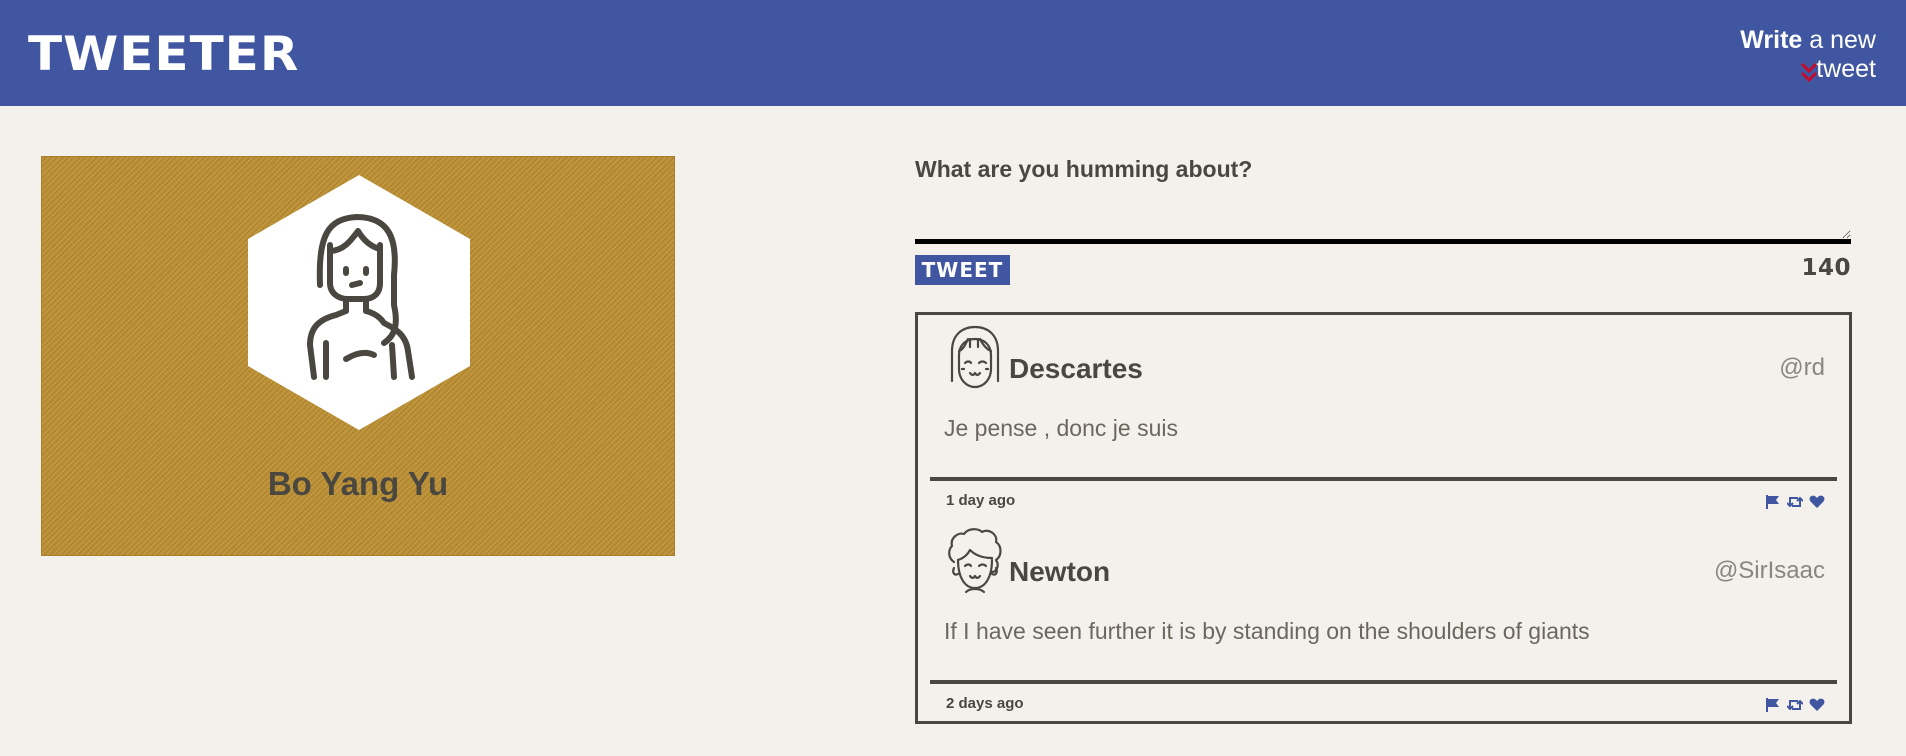  What do you see at coordinates (1776, 55) in the screenshot?
I see `compose-toggle-button: Write a new tweet` at bounding box center [1776, 55].